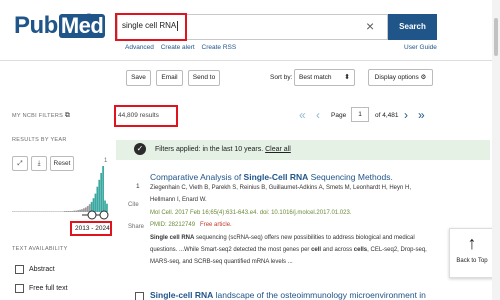  What do you see at coordinates (136, 227) in the screenshot?
I see `share-button: Share` at bounding box center [136, 227].